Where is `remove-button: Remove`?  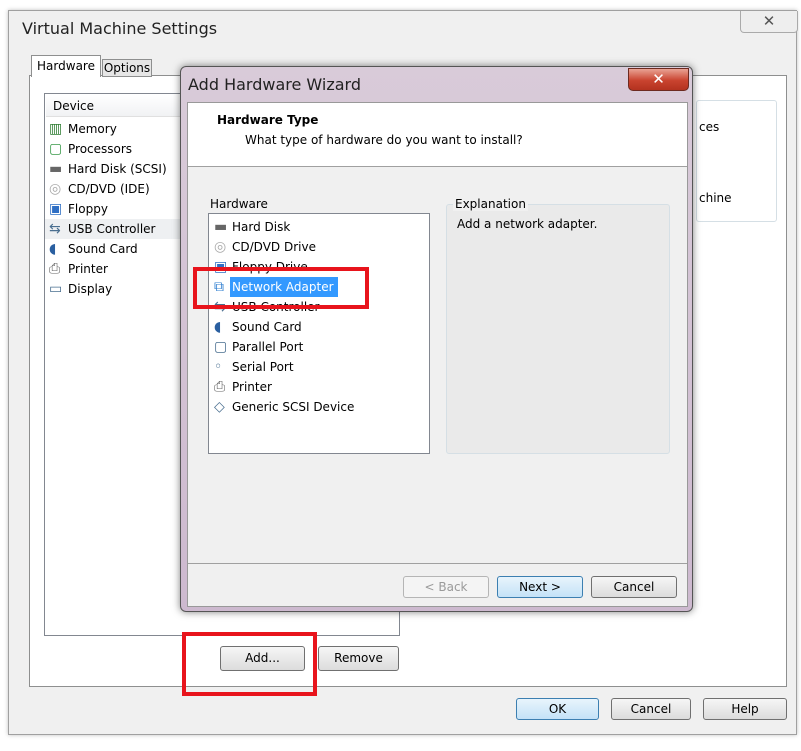
remove-button: Remove is located at coordinates (358, 658).